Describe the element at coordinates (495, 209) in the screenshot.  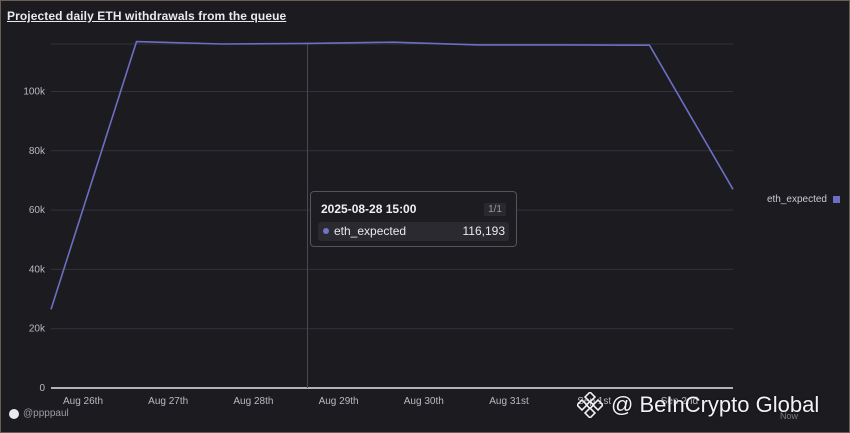
I see `tooltip-page-indicator: 1/1` at that location.